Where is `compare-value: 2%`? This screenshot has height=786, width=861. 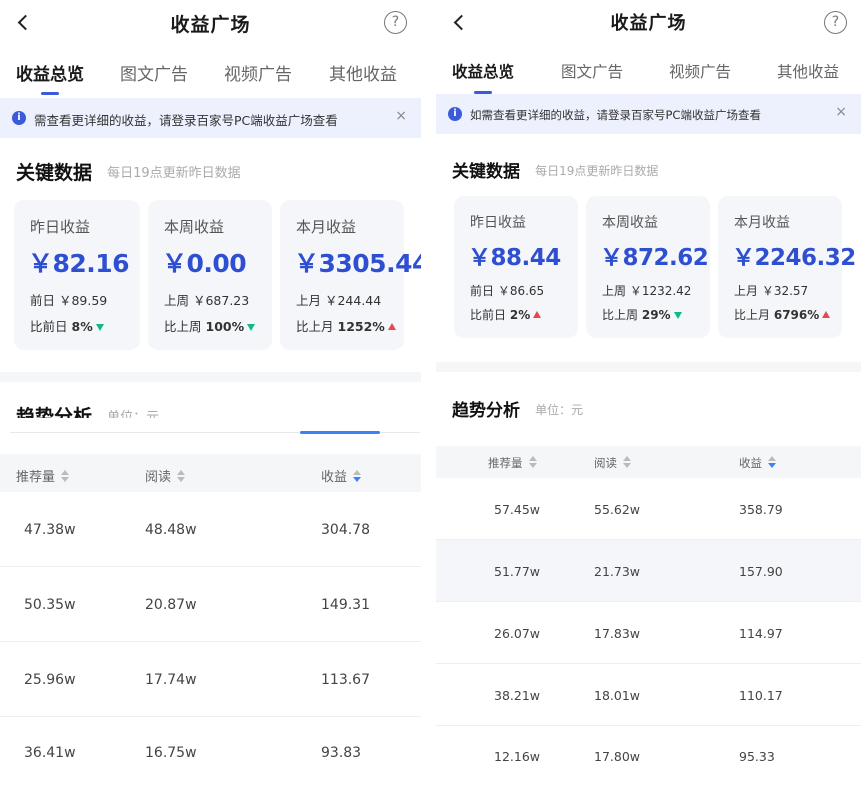
compare-value: 2% is located at coordinates (520, 315).